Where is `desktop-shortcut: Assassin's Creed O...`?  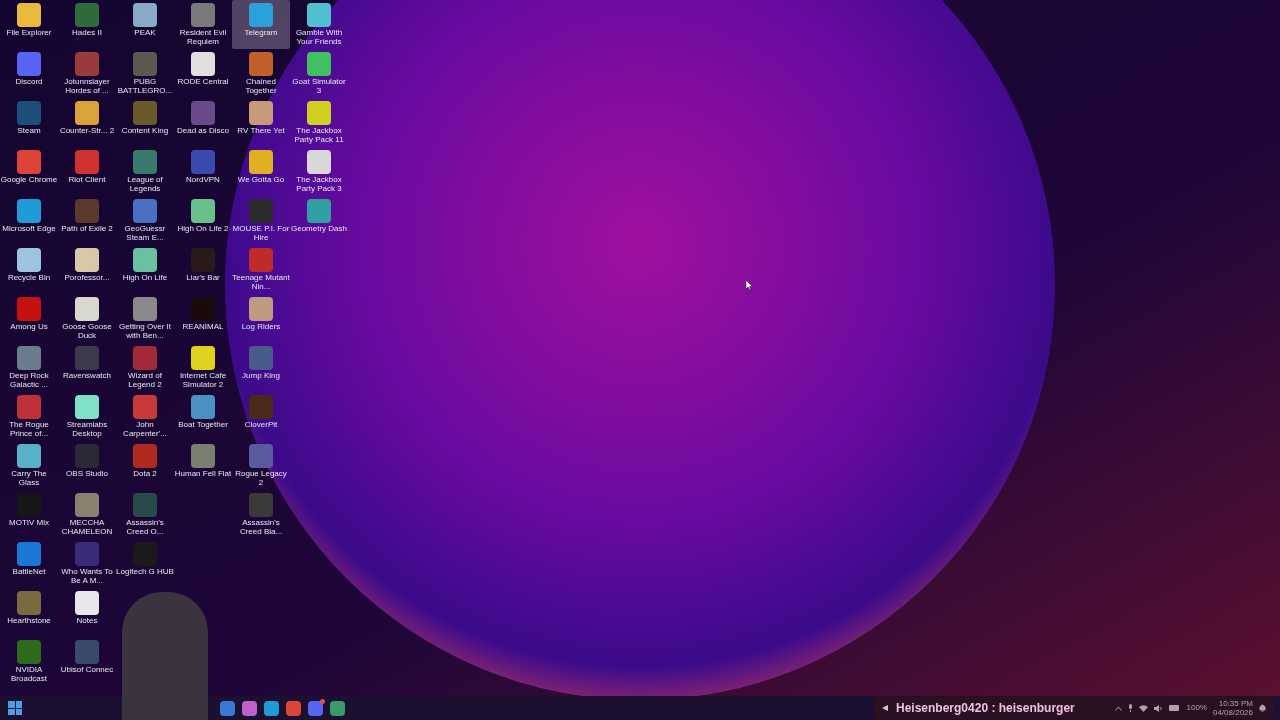 desktop-shortcut: Assassin's Creed O... is located at coordinates (145, 514).